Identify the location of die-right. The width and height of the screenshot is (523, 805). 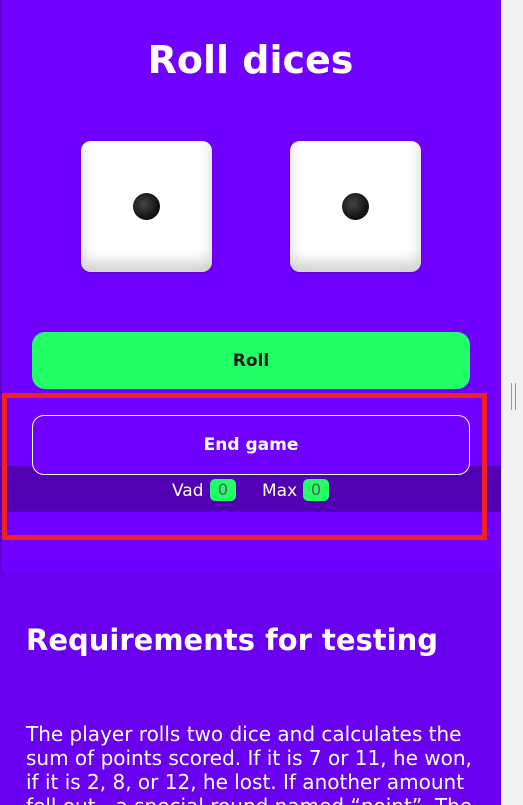
(355, 206).